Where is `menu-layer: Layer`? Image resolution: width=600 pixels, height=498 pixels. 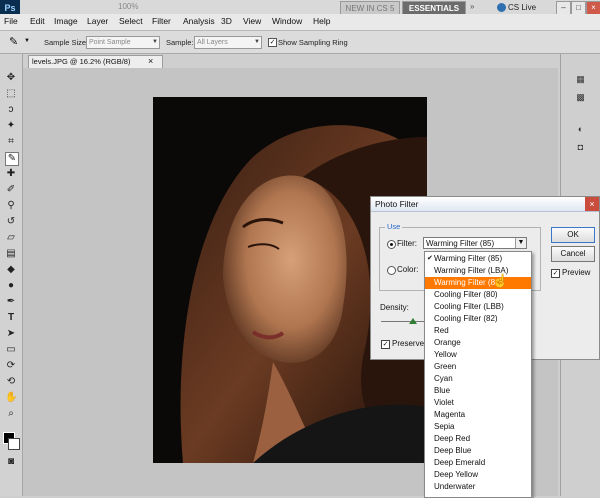 menu-layer: Layer is located at coordinates (97, 21).